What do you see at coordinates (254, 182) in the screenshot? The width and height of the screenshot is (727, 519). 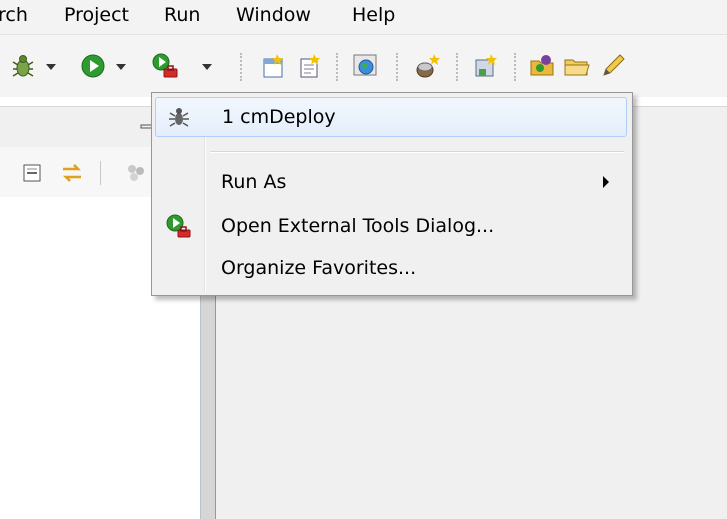 I see `menu-item-label: Run As` at bounding box center [254, 182].